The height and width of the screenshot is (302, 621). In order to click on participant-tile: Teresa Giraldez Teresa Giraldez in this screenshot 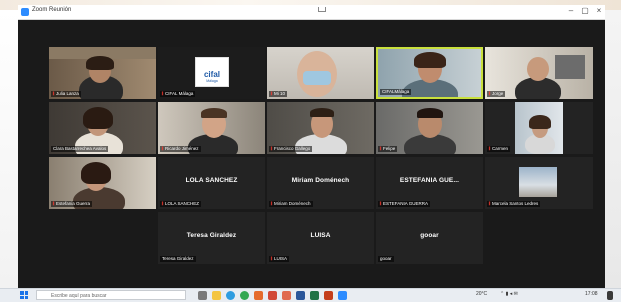, I will do `click(211, 238)`.